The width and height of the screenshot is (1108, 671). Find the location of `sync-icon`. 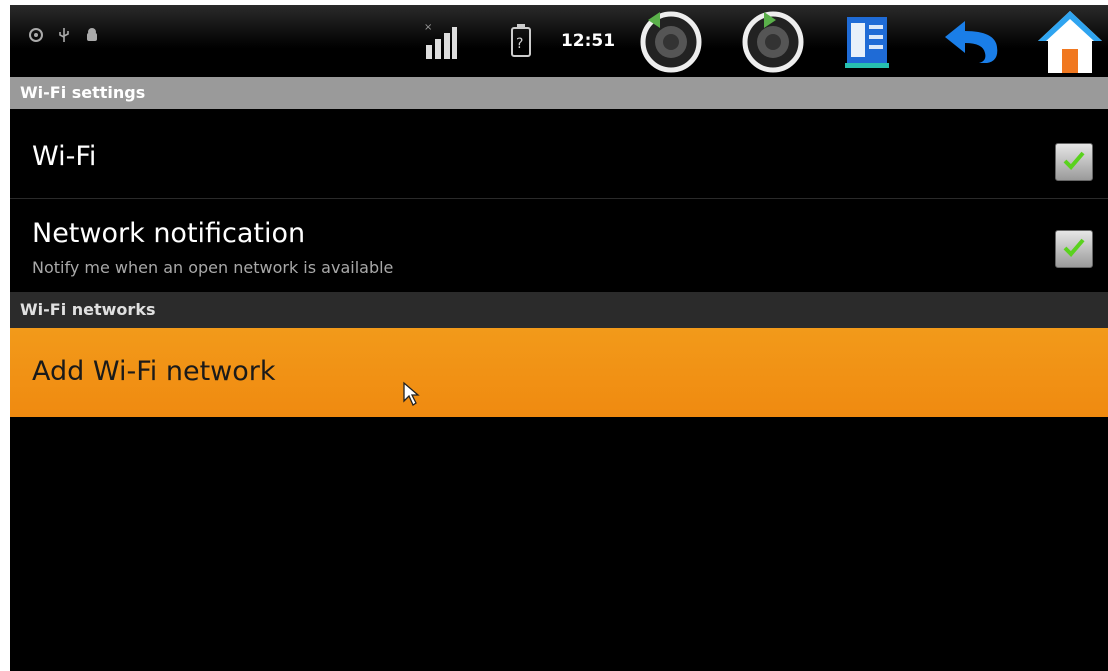

sync-icon is located at coordinates (36, 35).